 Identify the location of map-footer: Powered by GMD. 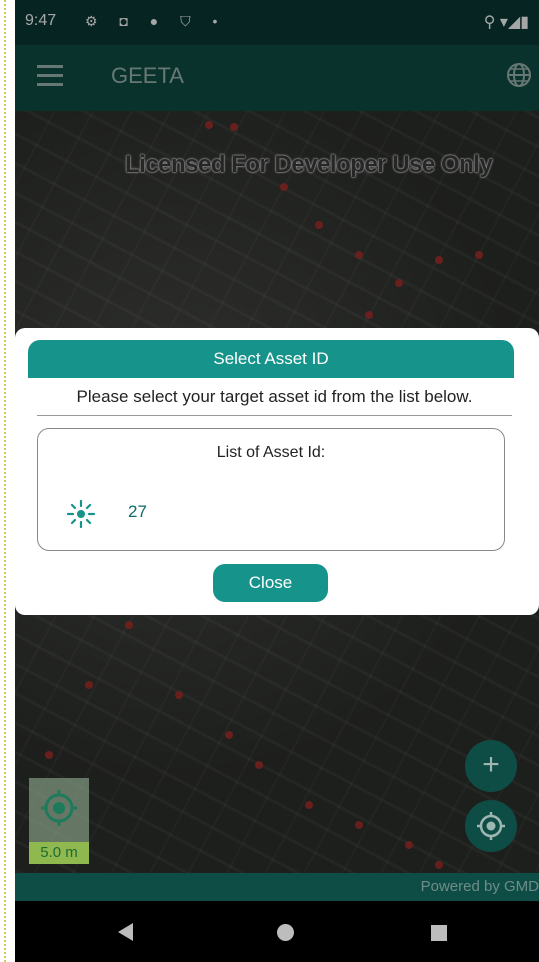
(277, 887).